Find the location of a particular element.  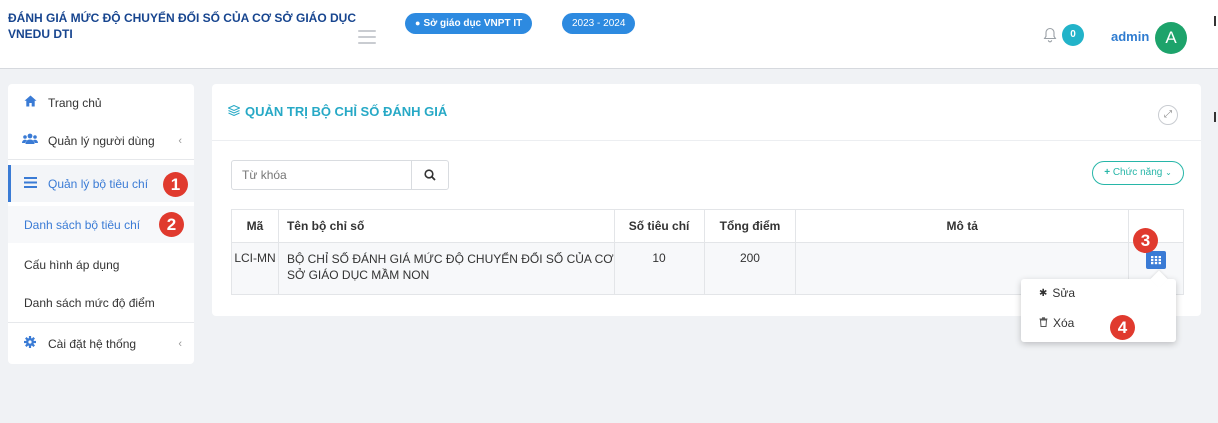

year-selector: 2023 - 2024 is located at coordinates (599, 23).